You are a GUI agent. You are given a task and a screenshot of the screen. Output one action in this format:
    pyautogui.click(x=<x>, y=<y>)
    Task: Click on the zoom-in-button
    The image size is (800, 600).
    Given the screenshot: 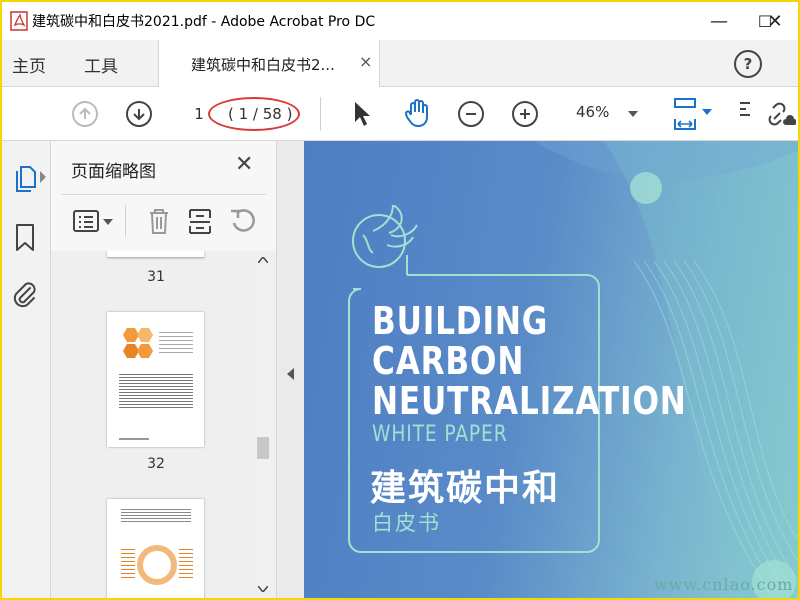 What is the action you would take?
    pyautogui.click(x=525, y=114)
    